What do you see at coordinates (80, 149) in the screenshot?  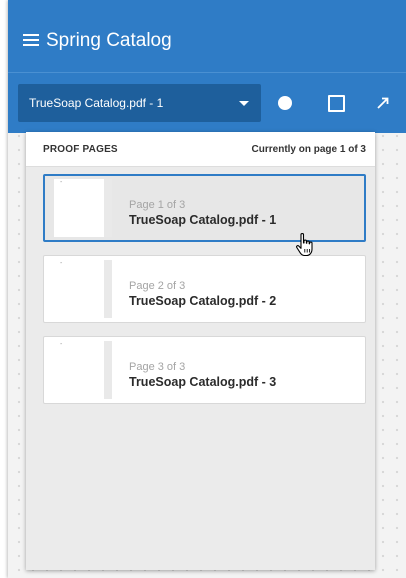 I see `panel-title: PROOF PAGES` at bounding box center [80, 149].